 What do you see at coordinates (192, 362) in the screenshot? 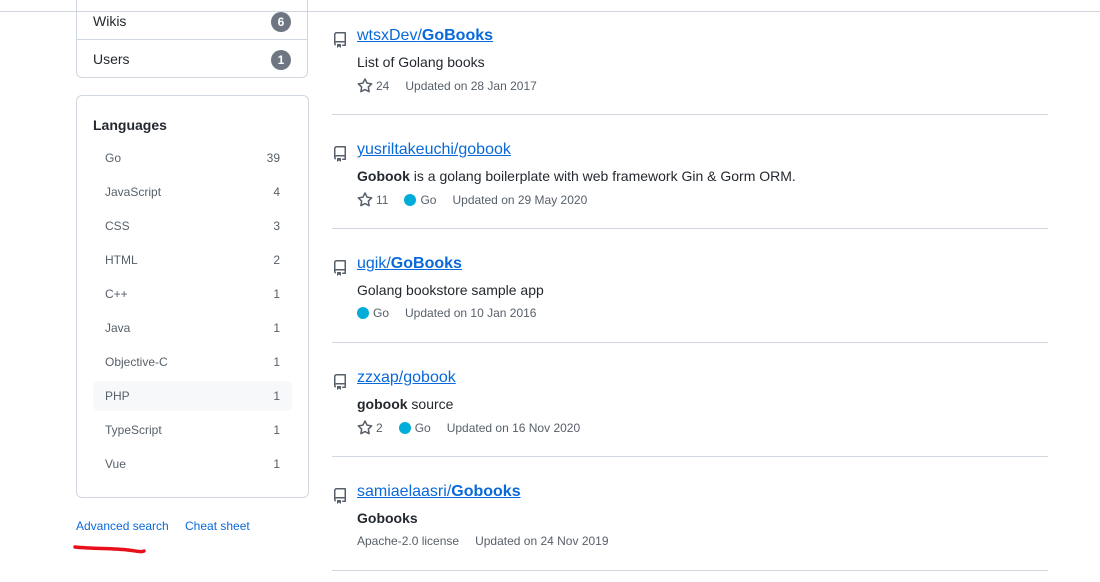
I see `language-filter-item: Objective-C 1` at bounding box center [192, 362].